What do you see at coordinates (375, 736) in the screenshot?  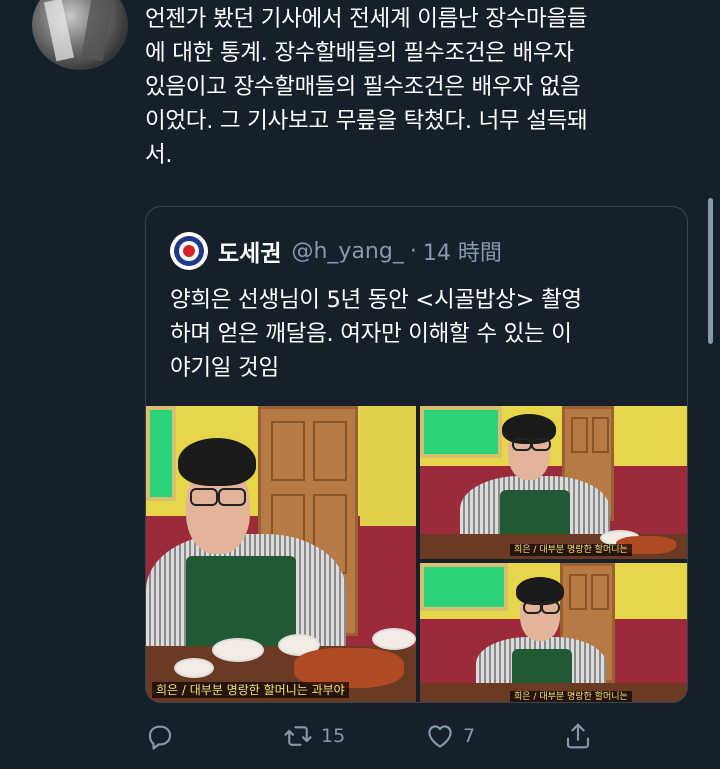 I see `tweet-actions: 15 7` at bounding box center [375, 736].